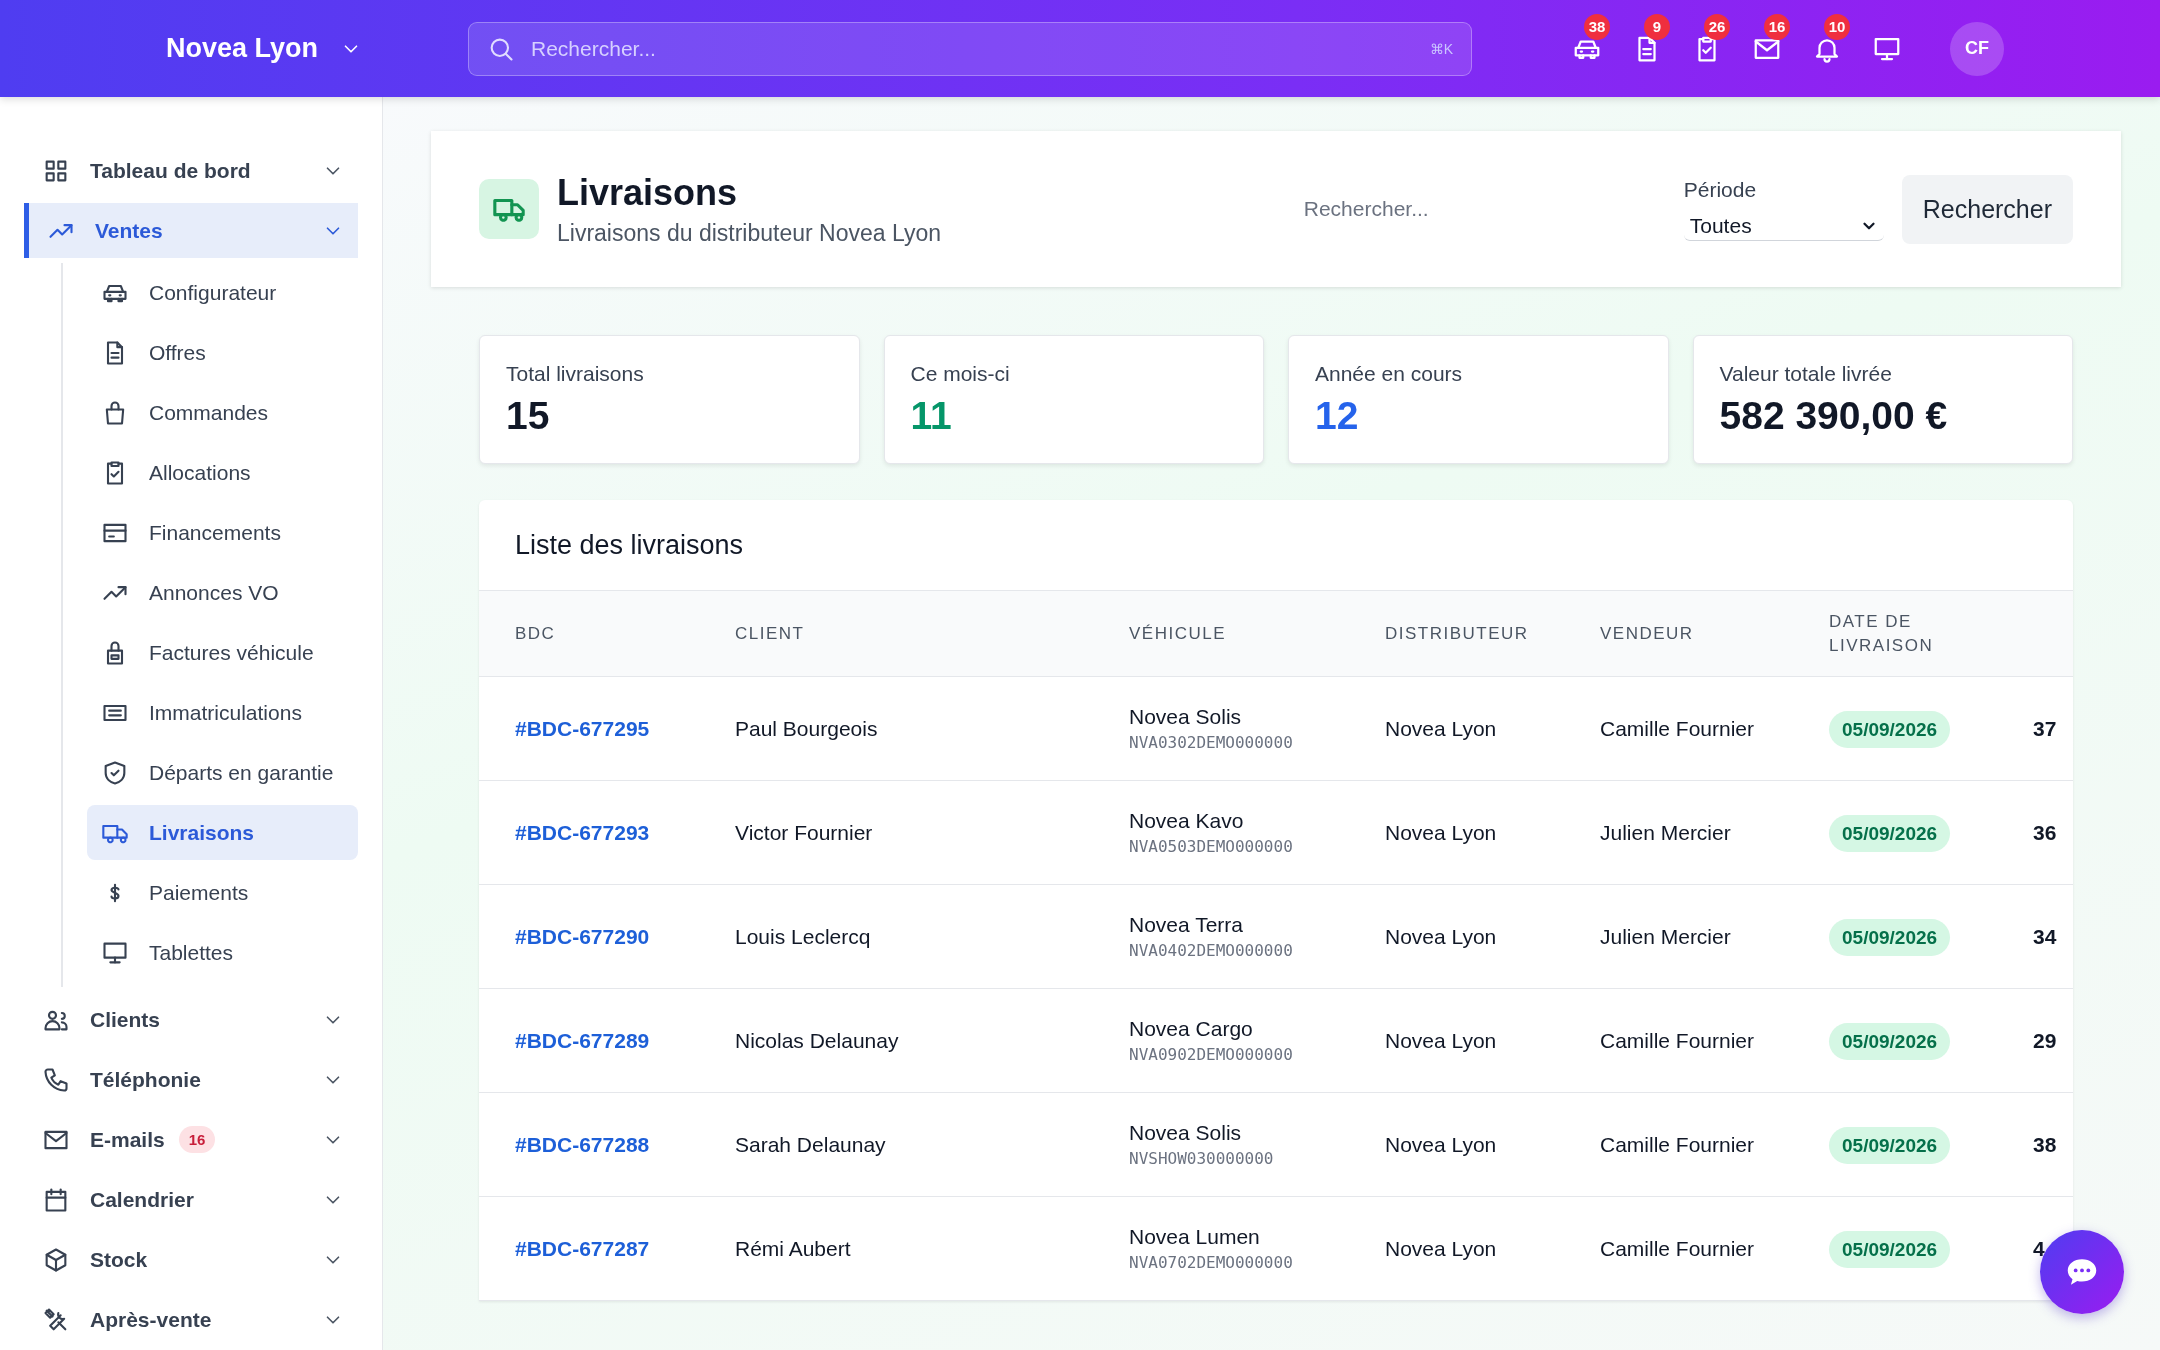  I want to click on table-cell-text: 36, so click(2045, 832).